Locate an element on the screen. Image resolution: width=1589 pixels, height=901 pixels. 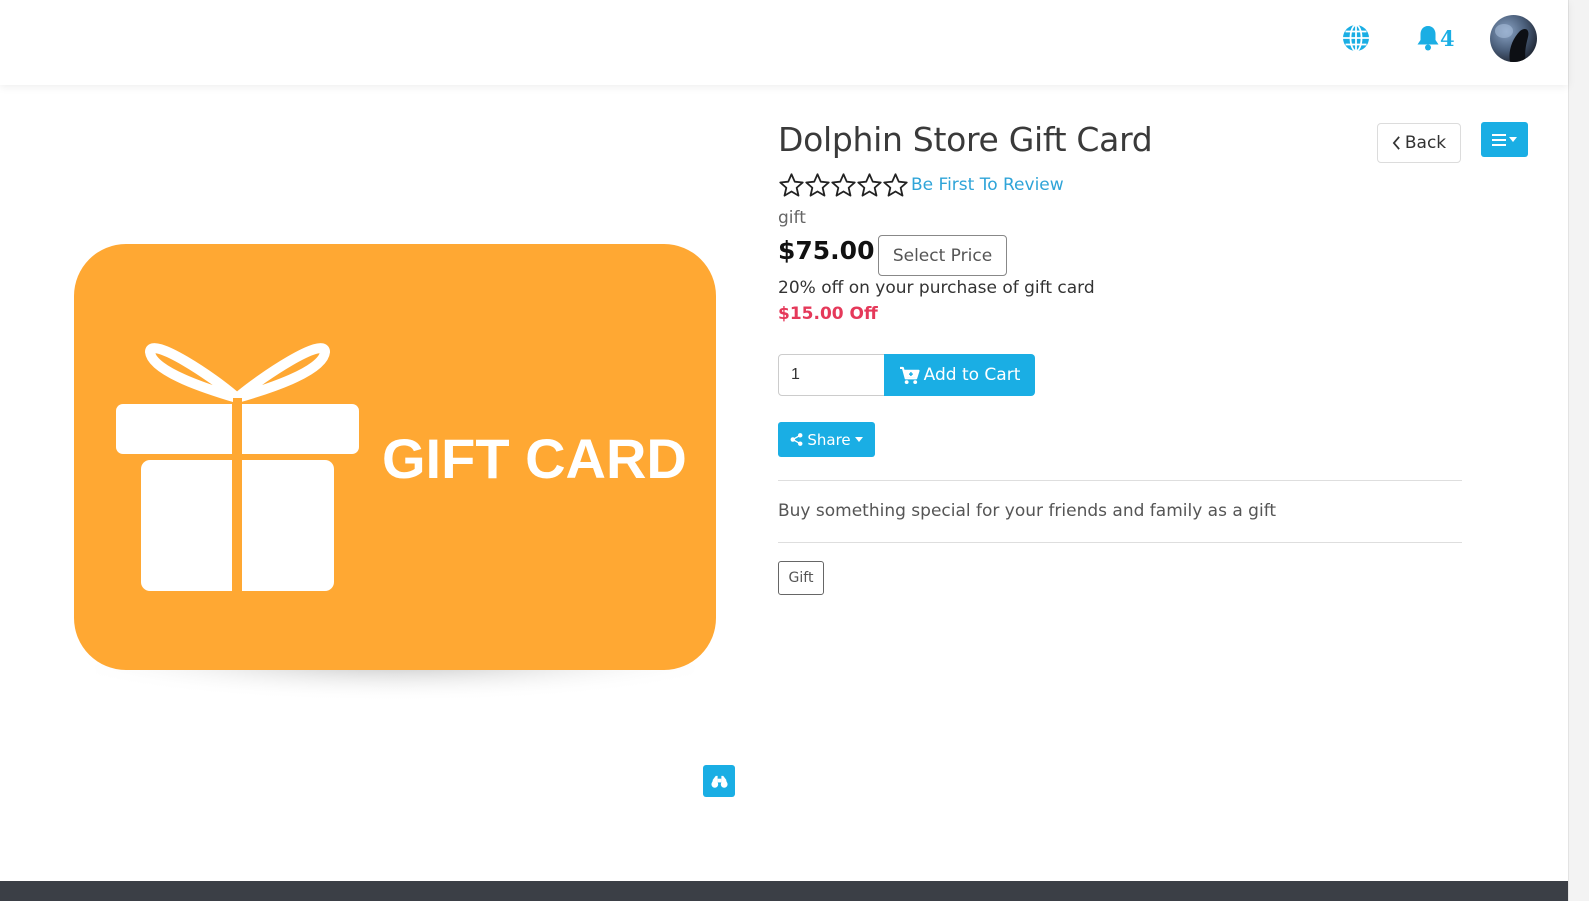
hamburger-icon is located at coordinates (1499, 139).